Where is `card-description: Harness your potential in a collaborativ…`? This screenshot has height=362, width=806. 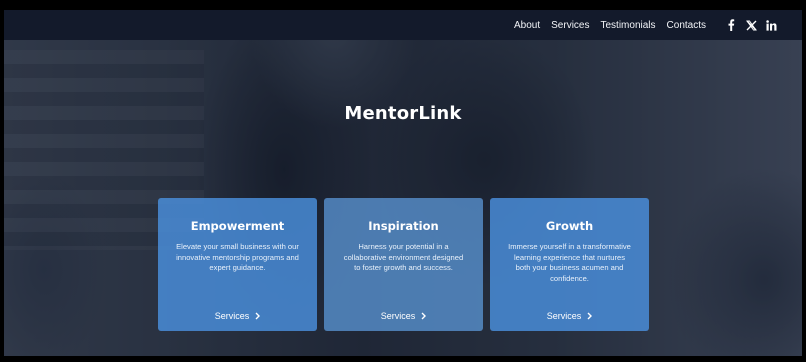
card-description: Harness your potential in a collaborativ… is located at coordinates (403, 257).